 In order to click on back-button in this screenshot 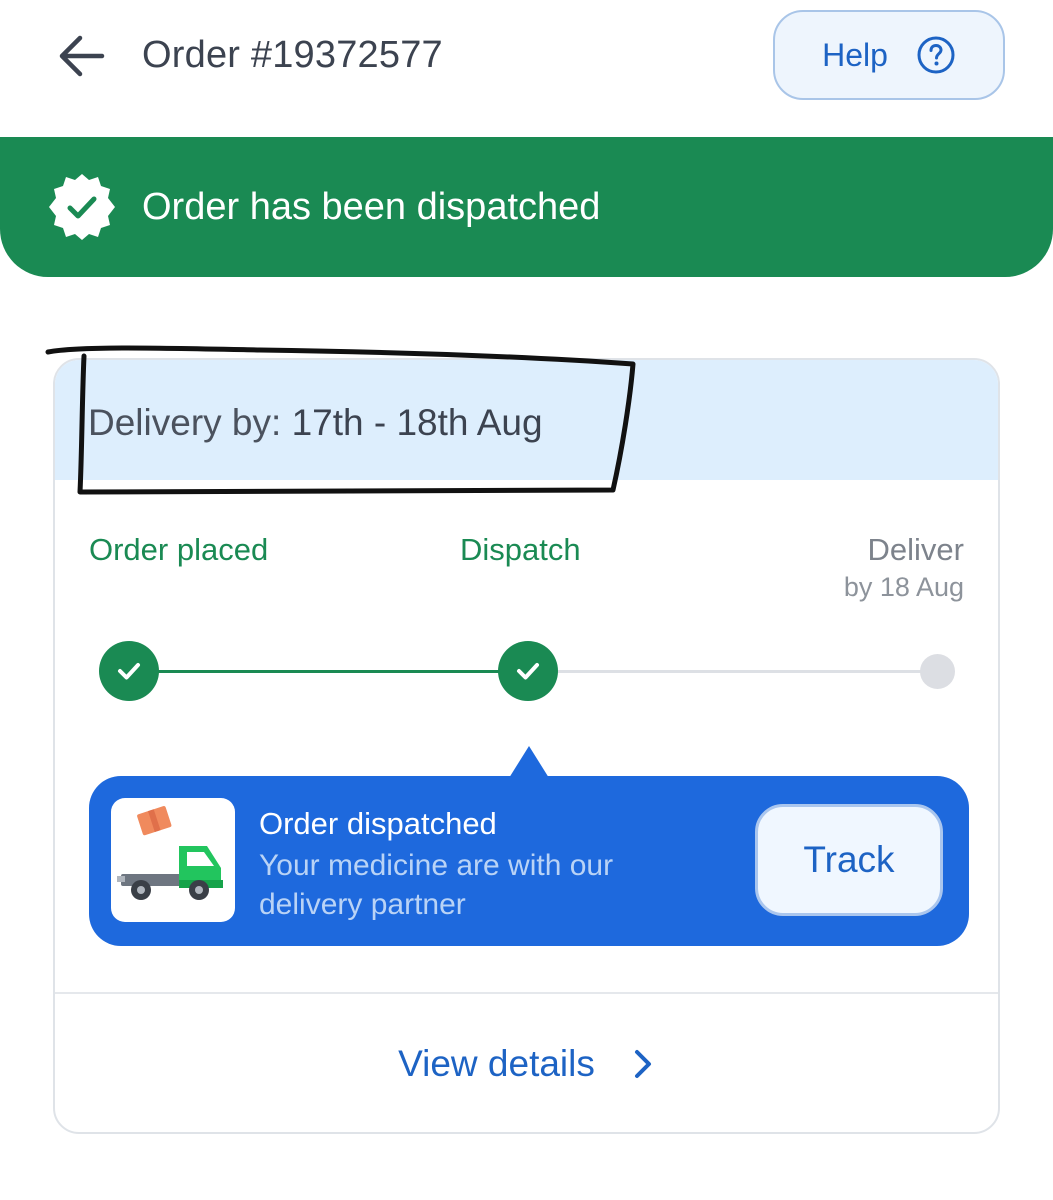, I will do `click(82, 56)`.